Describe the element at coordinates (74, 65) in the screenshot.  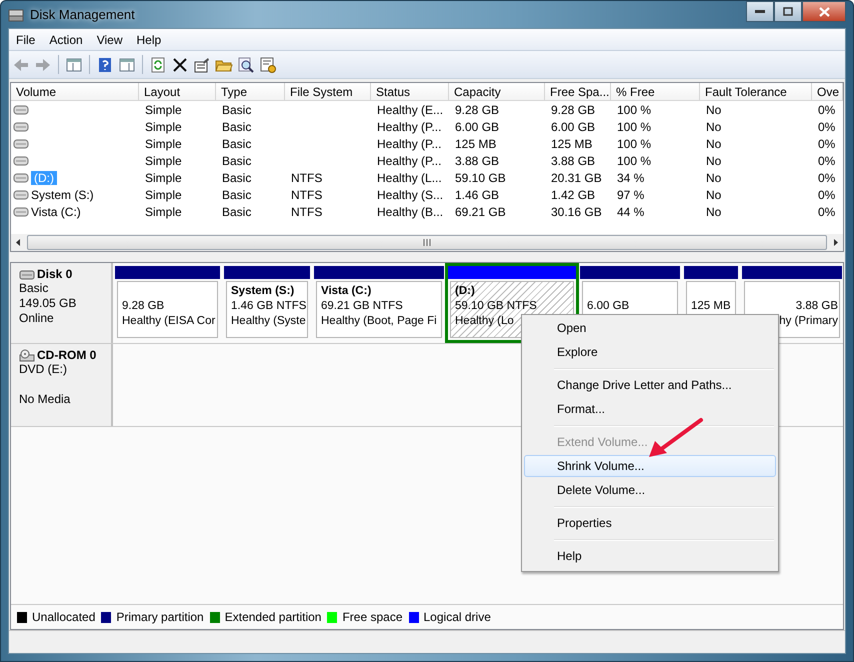
I see `console-tree-icon` at that location.